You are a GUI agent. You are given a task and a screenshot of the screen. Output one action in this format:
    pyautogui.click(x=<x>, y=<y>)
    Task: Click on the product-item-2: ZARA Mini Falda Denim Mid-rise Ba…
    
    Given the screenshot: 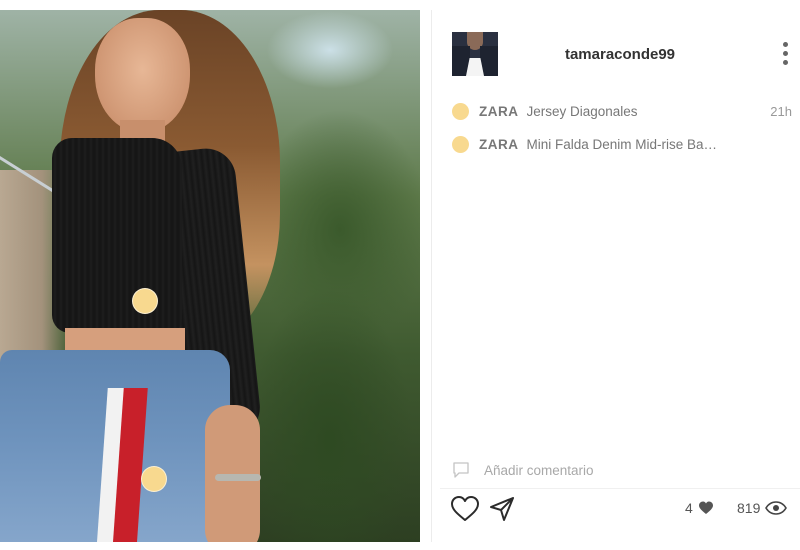 What is the action you would take?
    pyautogui.click(x=622, y=144)
    